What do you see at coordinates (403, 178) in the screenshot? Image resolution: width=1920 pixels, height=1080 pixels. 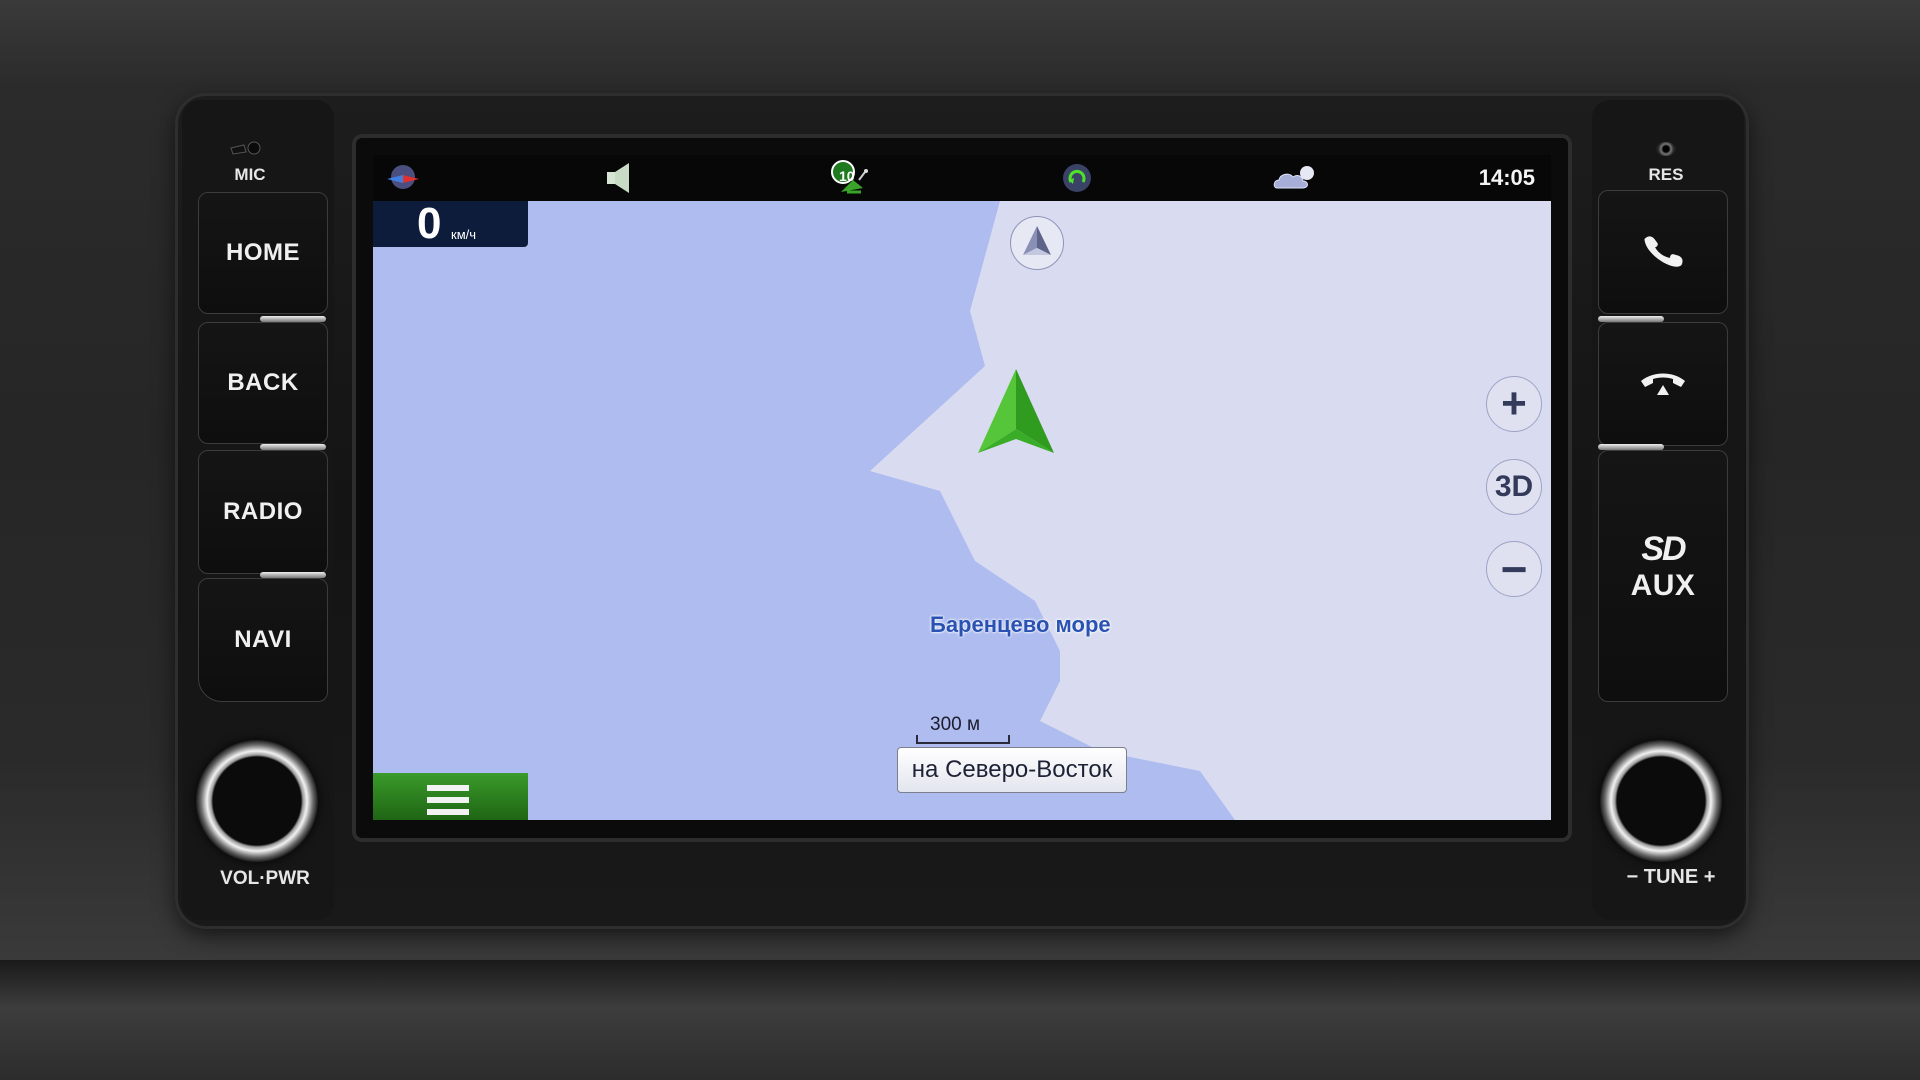 I see `compass-globe-icon` at bounding box center [403, 178].